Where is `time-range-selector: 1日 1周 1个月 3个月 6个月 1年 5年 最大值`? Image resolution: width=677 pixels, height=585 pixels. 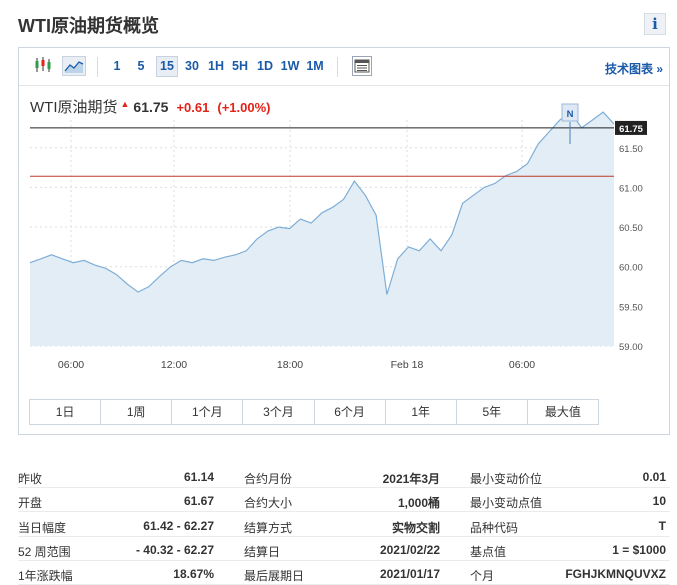 time-range-selector: 1日 1周 1个月 3个月 6个月 1年 5年 最大值 is located at coordinates (314, 412).